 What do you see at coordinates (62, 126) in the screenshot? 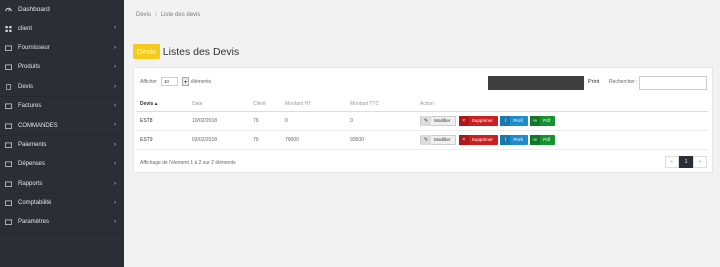
I see `sidebar-item-commandes: COMMANDES ›` at bounding box center [62, 126].